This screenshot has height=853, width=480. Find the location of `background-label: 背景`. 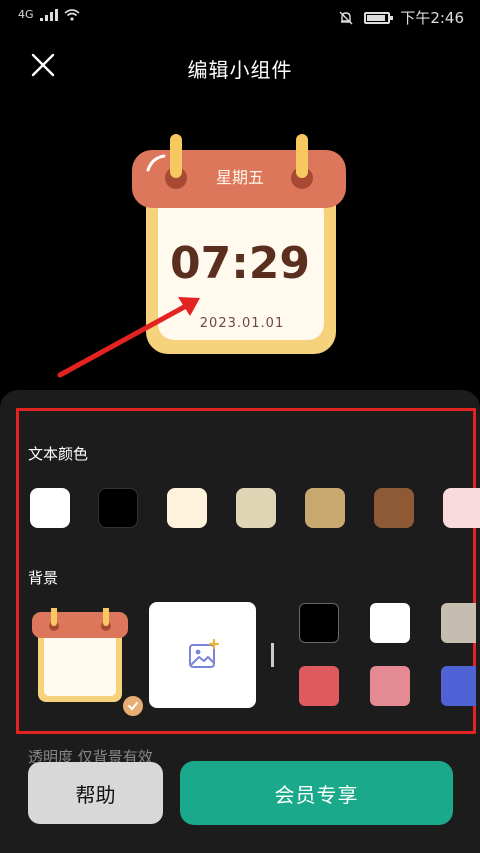

background-label: 背景 is located at coordinates (43, 578).